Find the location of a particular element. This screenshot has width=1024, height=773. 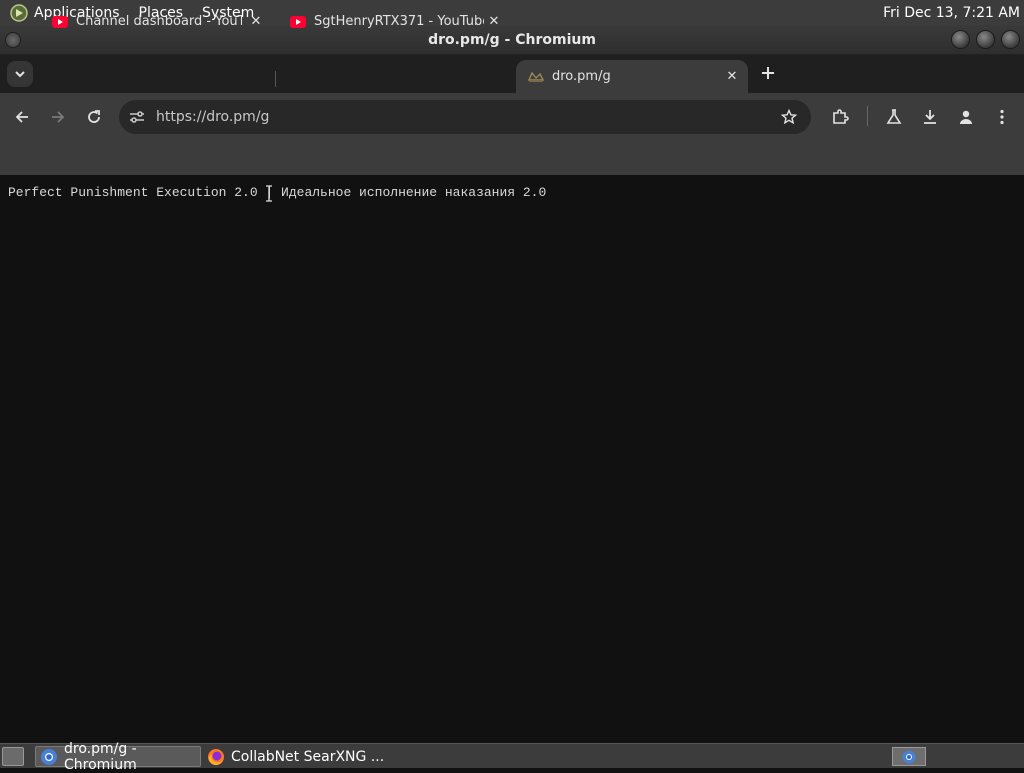

download-icon is located at coordinates (930, 117).